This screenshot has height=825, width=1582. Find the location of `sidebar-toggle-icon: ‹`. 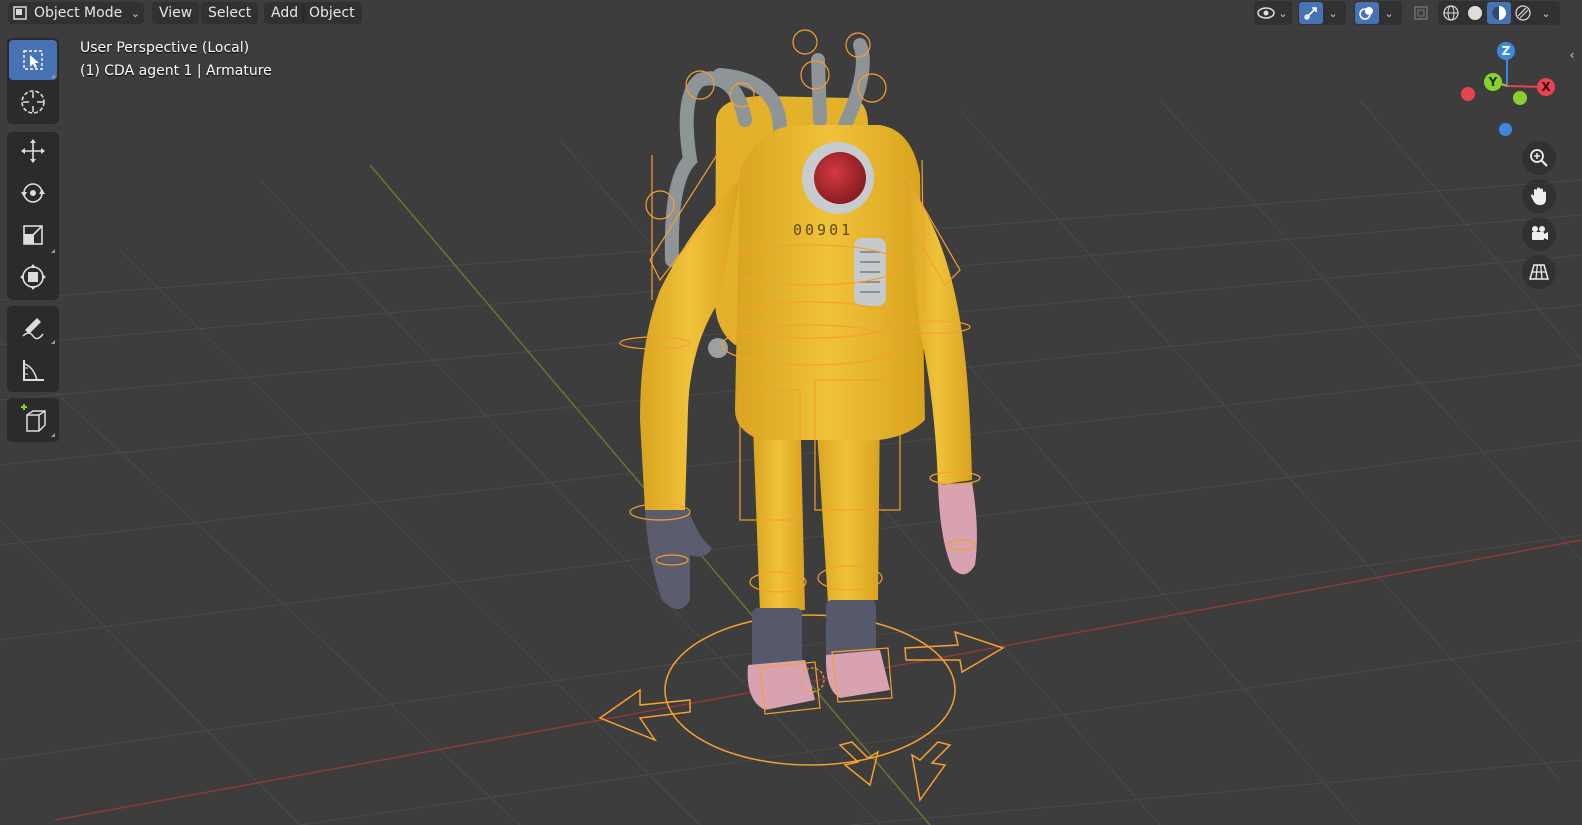

sidebar-toggle-icon: ‹ is located at coordinates (1572, 55).